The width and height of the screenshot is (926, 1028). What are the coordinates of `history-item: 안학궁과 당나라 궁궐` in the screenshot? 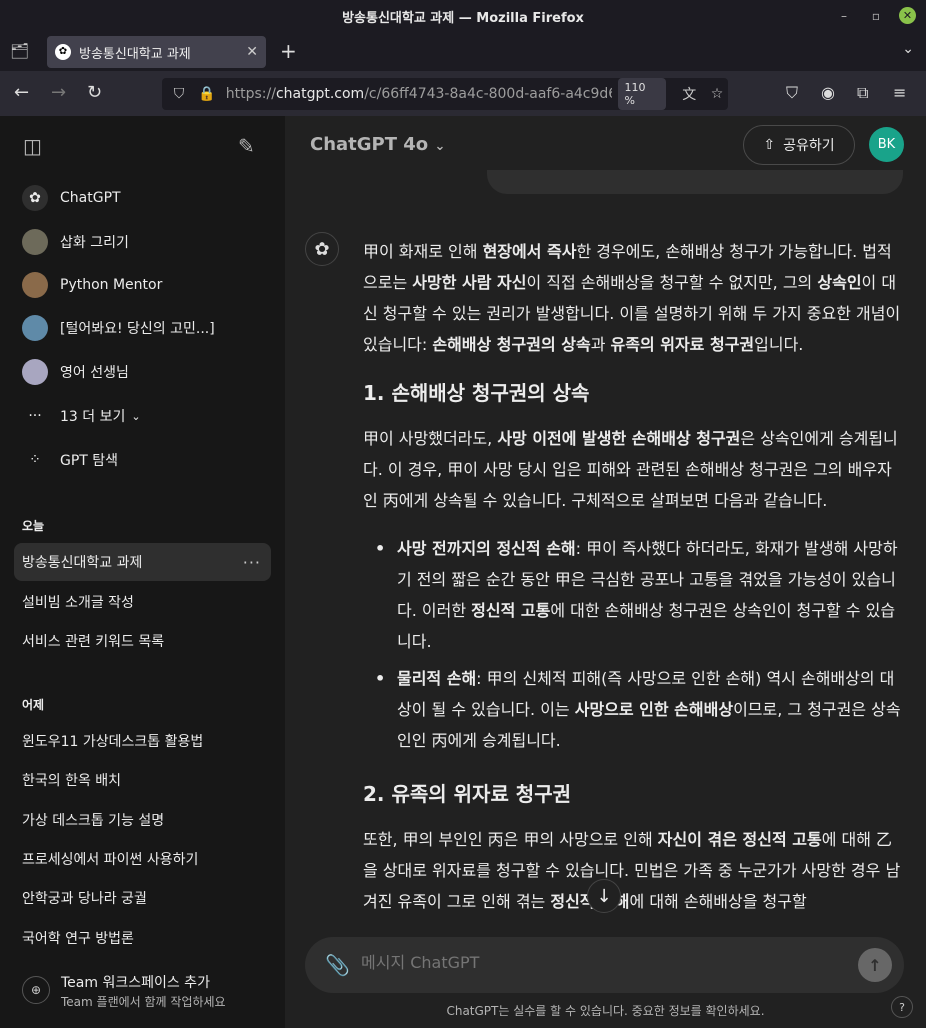 It's located at (142, 898).